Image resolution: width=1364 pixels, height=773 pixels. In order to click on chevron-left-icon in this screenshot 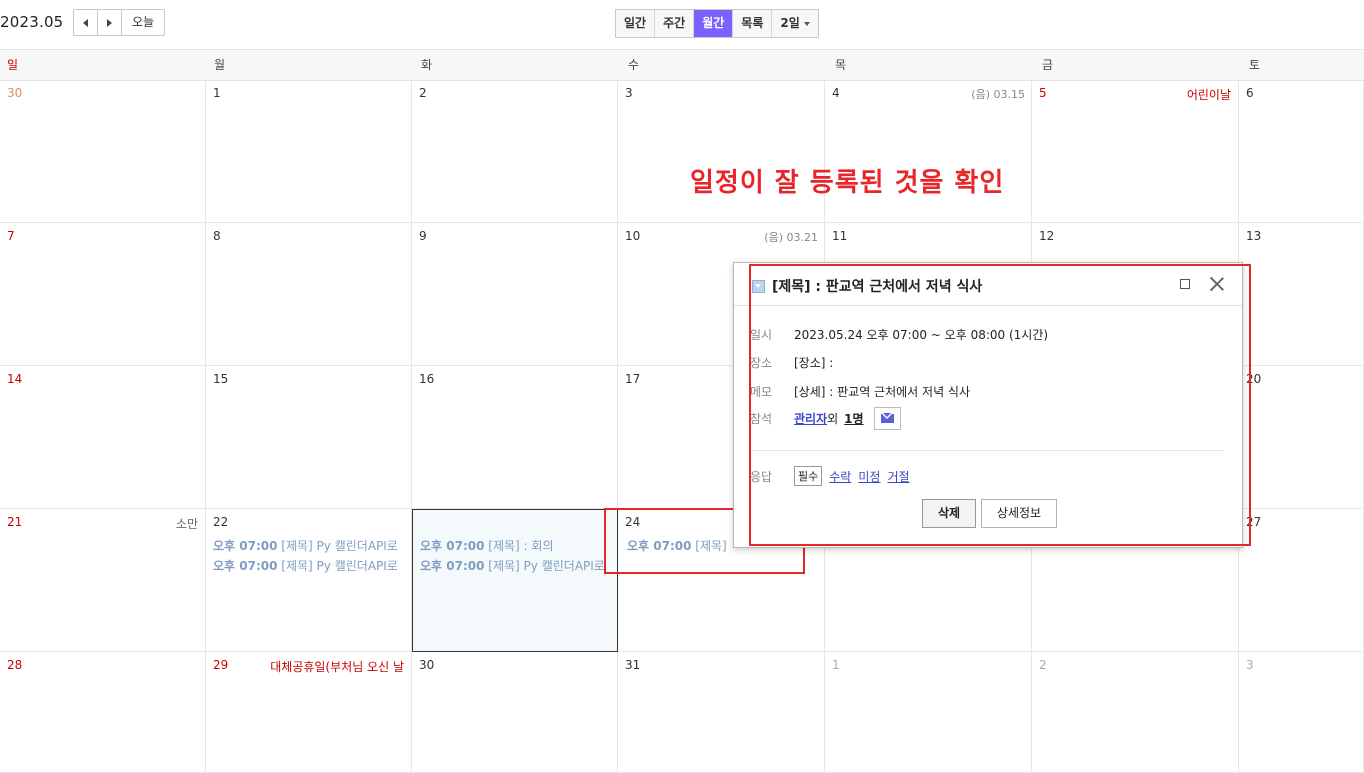, I will do `click(85, 22)`.